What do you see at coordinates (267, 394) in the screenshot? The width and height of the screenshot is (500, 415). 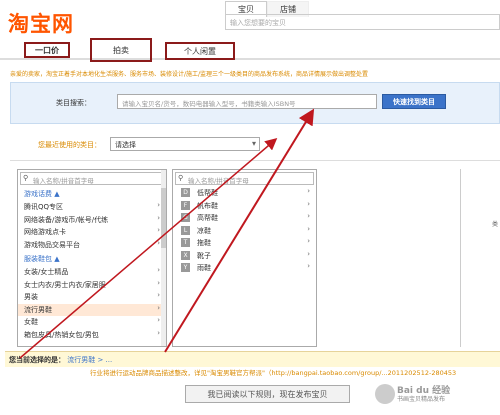 I see `publish-button: 我已阅读以下规则，现在发布宝贝` at bounding box center [267, 394].